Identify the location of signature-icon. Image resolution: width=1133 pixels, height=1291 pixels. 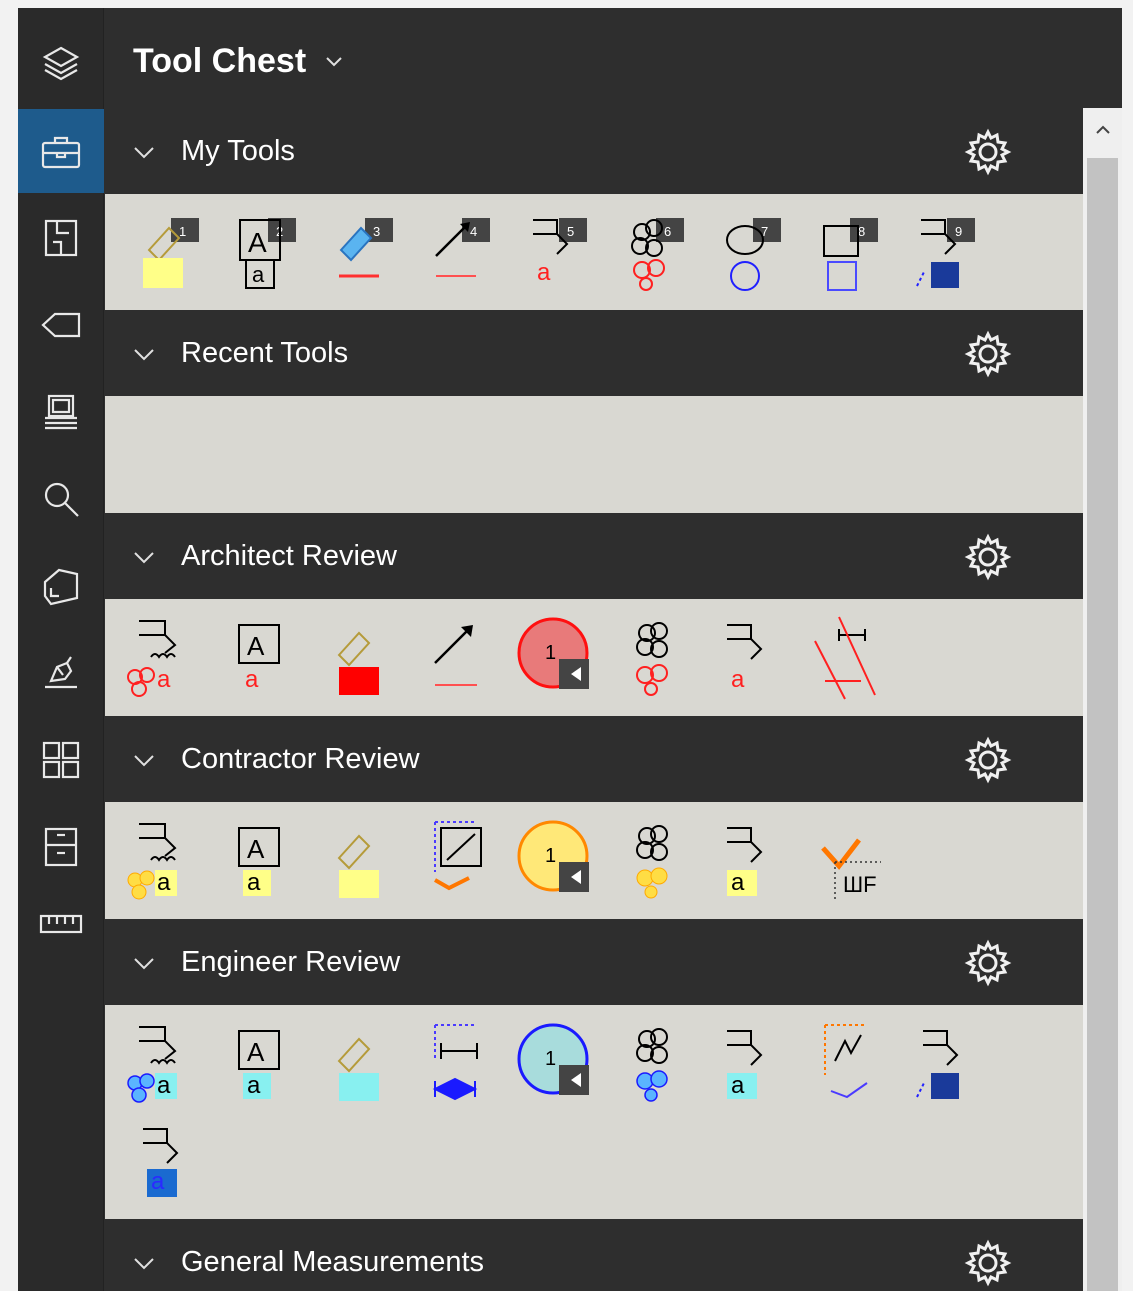
(61, 673).